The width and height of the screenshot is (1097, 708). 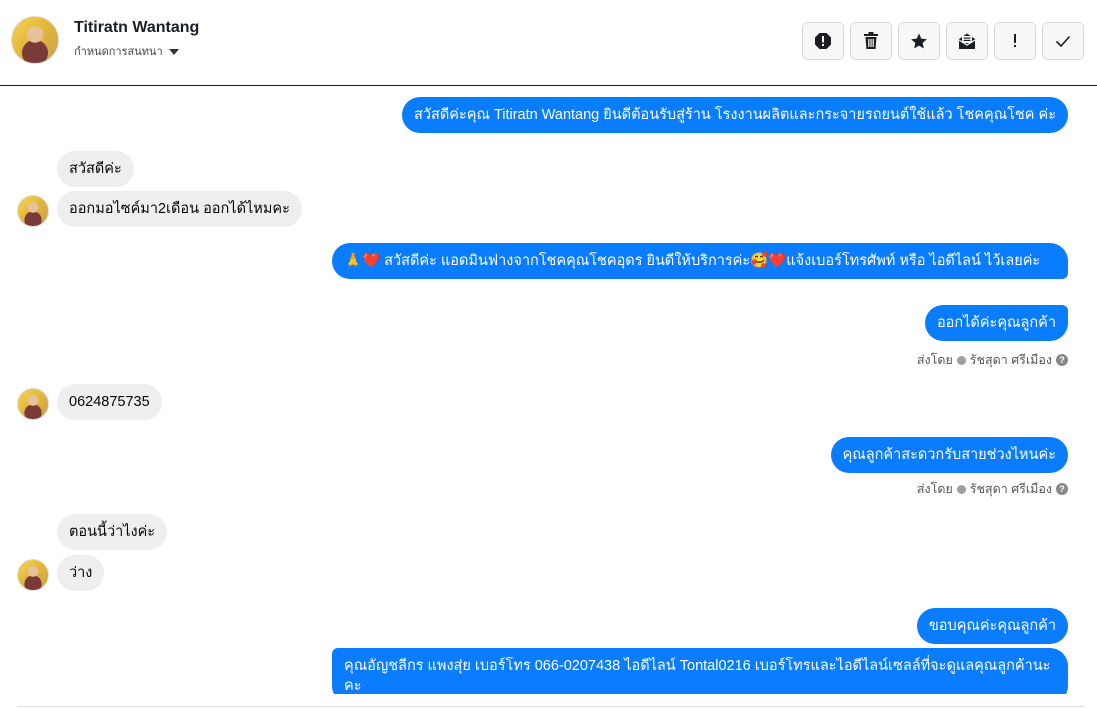 I want to click on mark-done-button, so click(x=1063, y=41).